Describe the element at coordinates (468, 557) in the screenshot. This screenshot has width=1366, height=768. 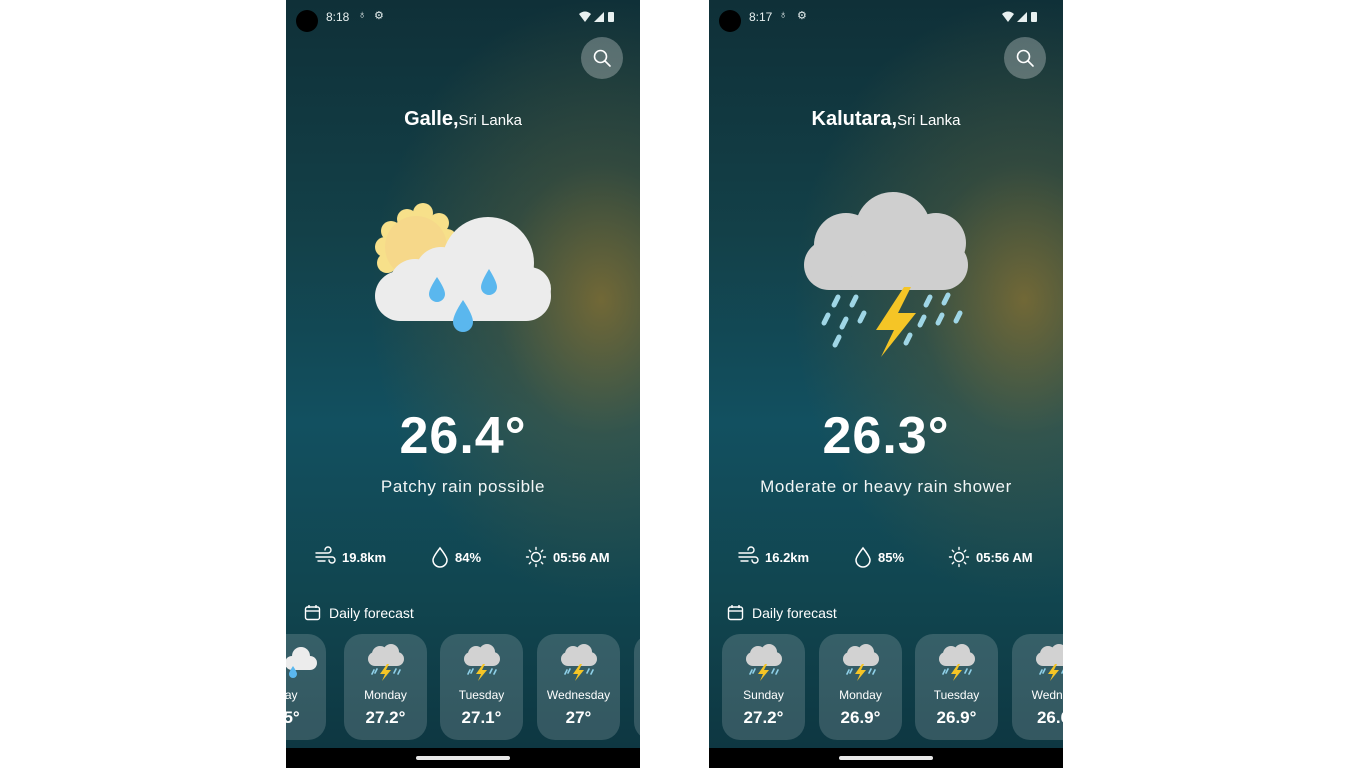
I see `humidity-value: 84%` at that location.